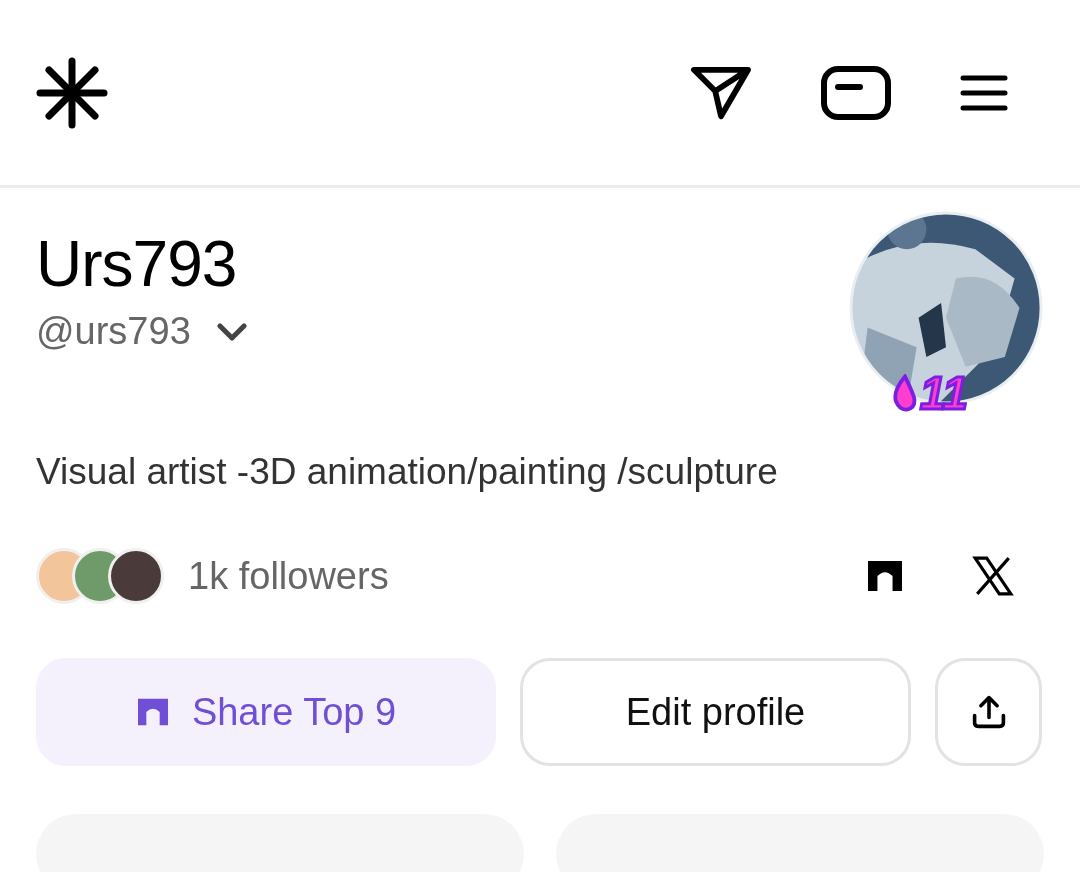  I want to click on chevron-down-icon, so click(231, 331).